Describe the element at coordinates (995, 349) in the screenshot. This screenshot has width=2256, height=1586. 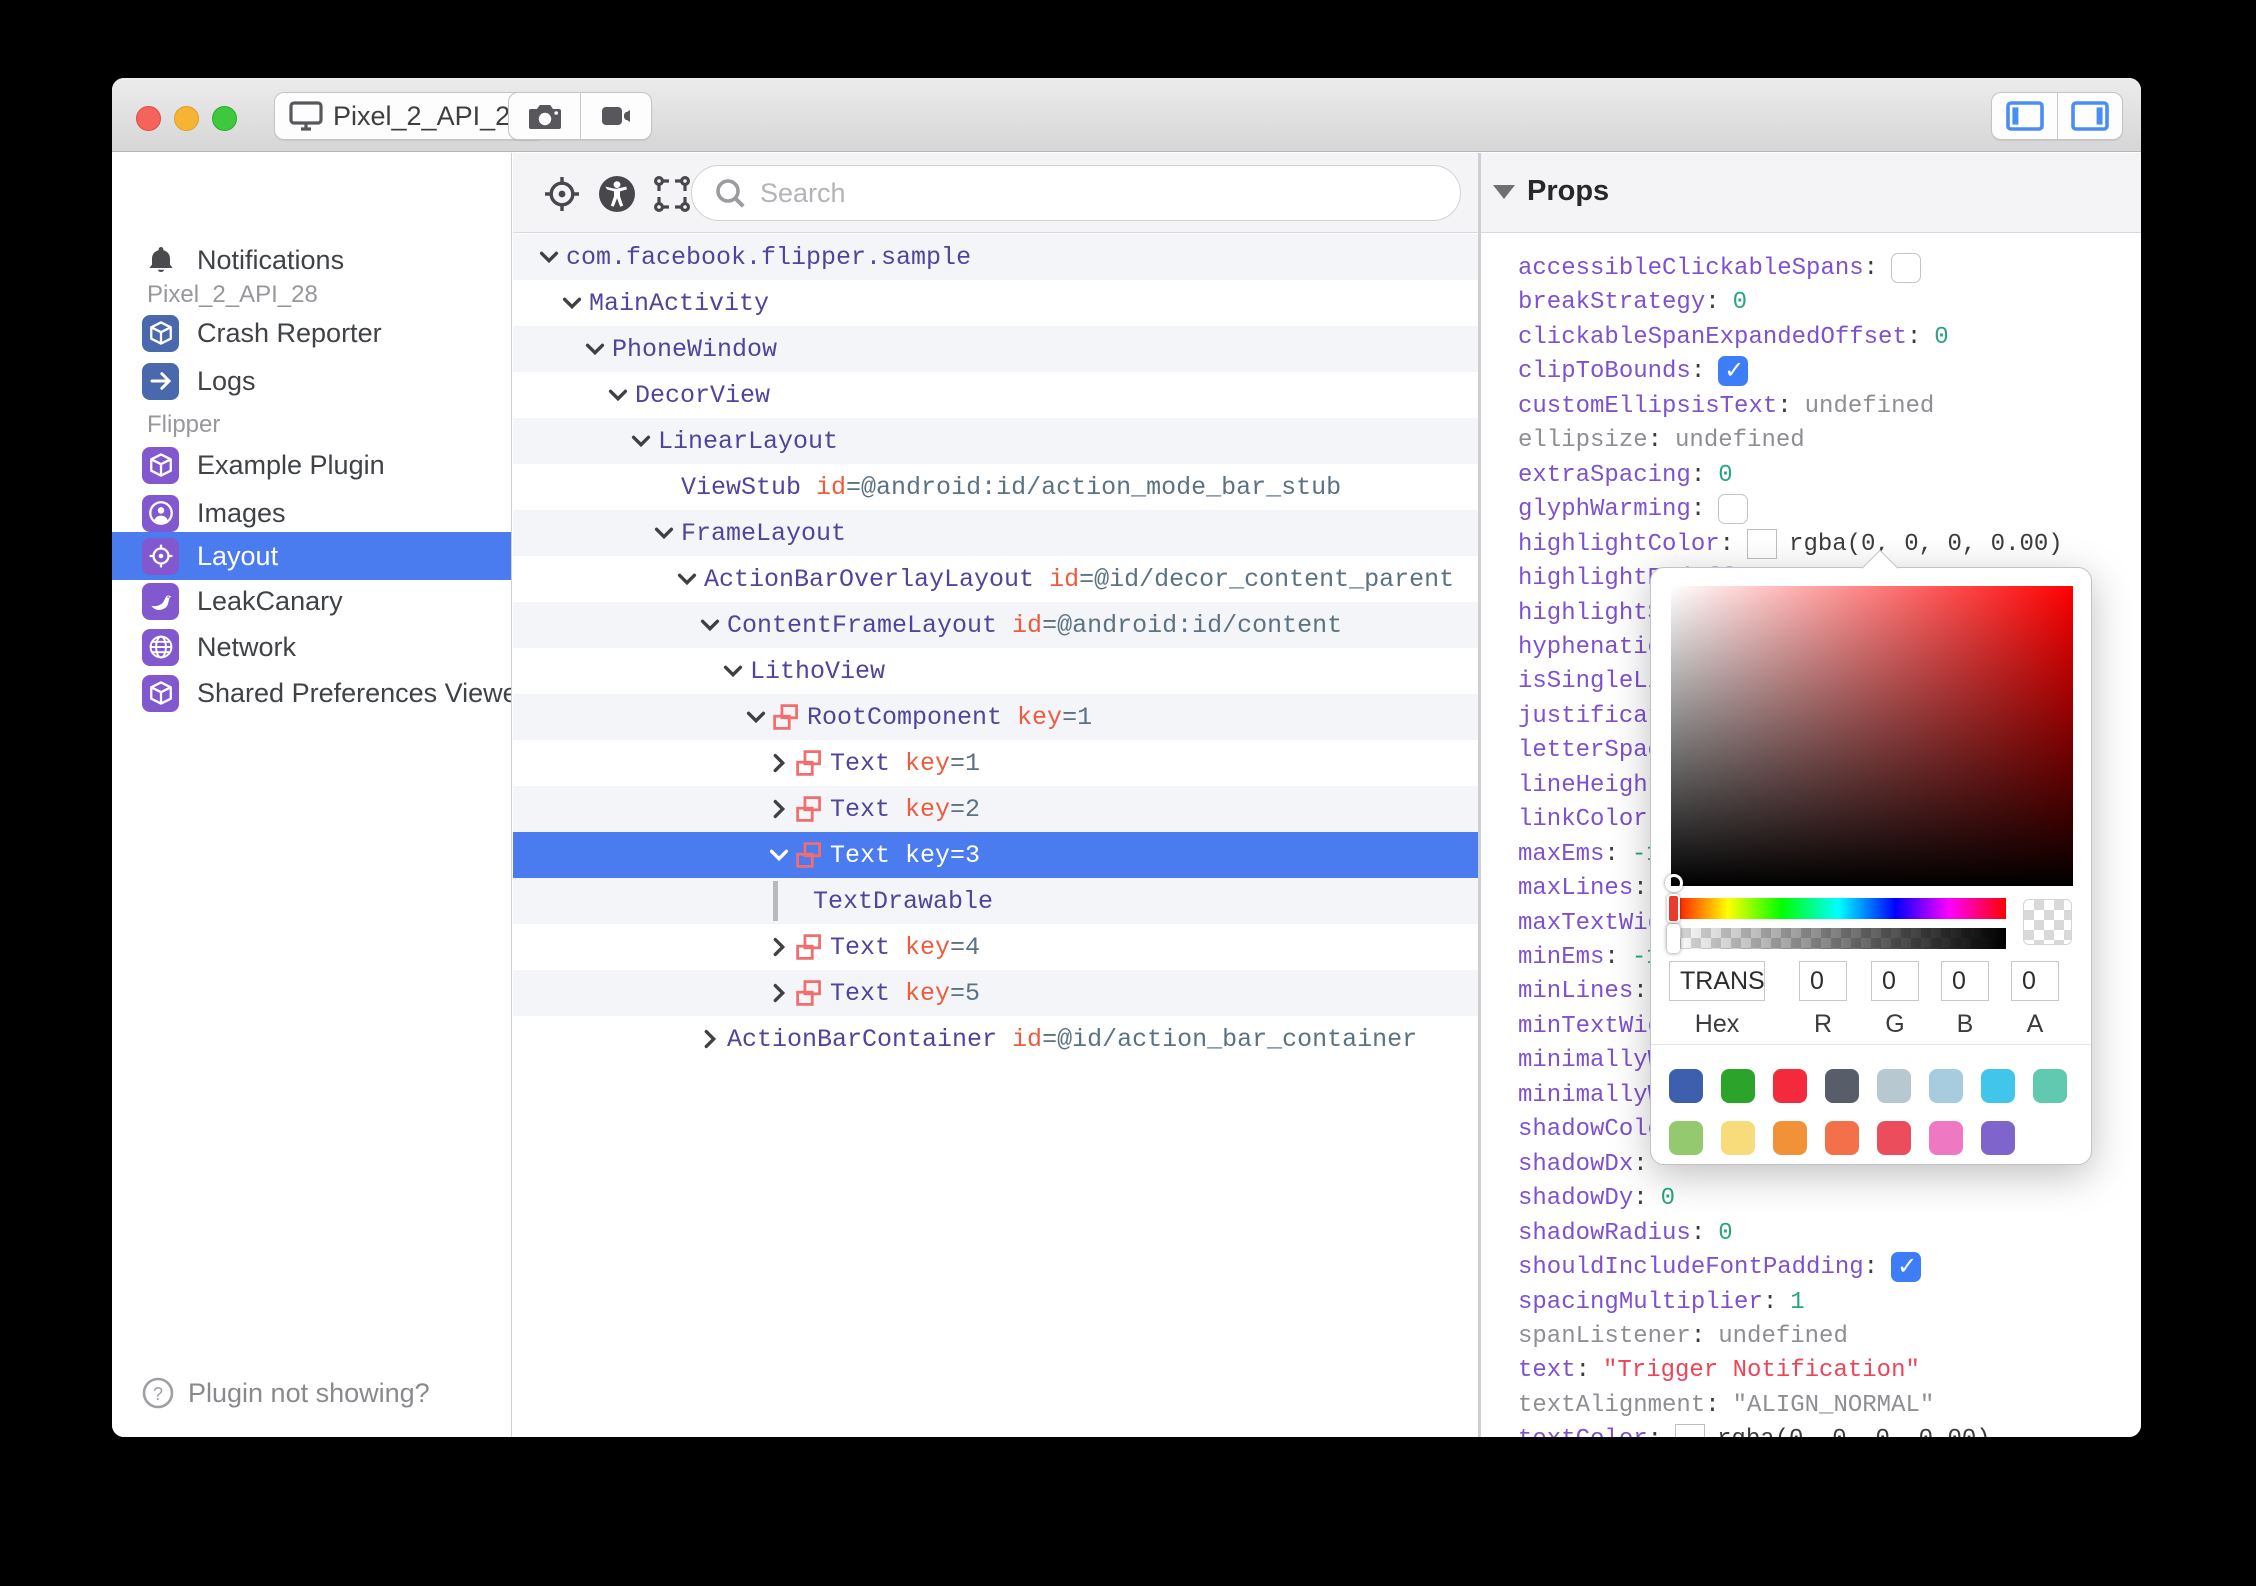
I see `tree-row-phonewindow: PhoneWindow` at that location.